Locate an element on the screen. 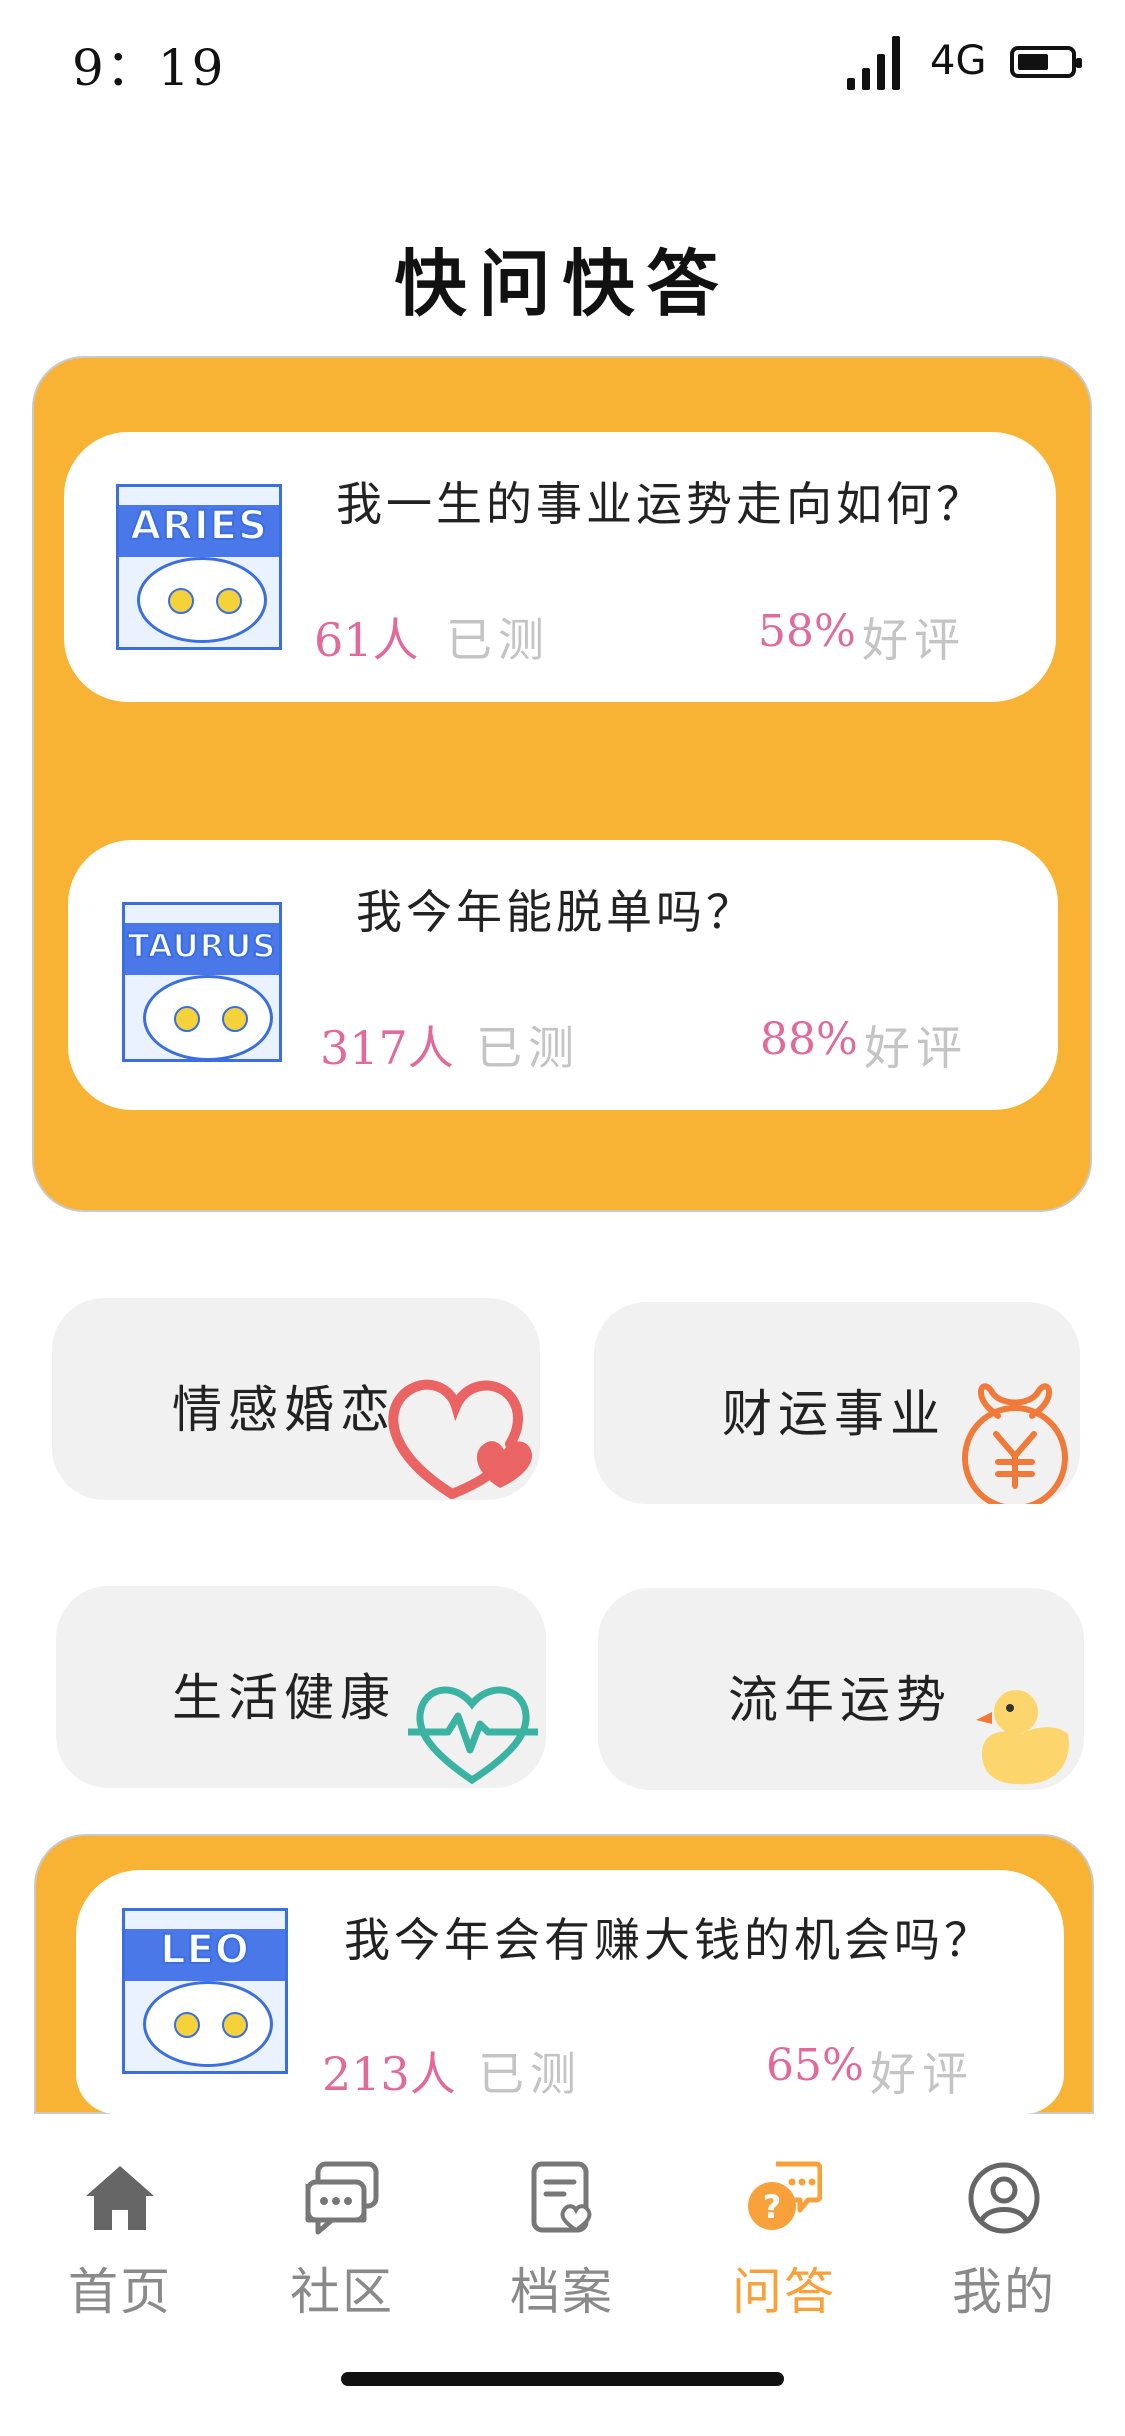  rating-percent: 65% is located at coordinates (815, 2065).